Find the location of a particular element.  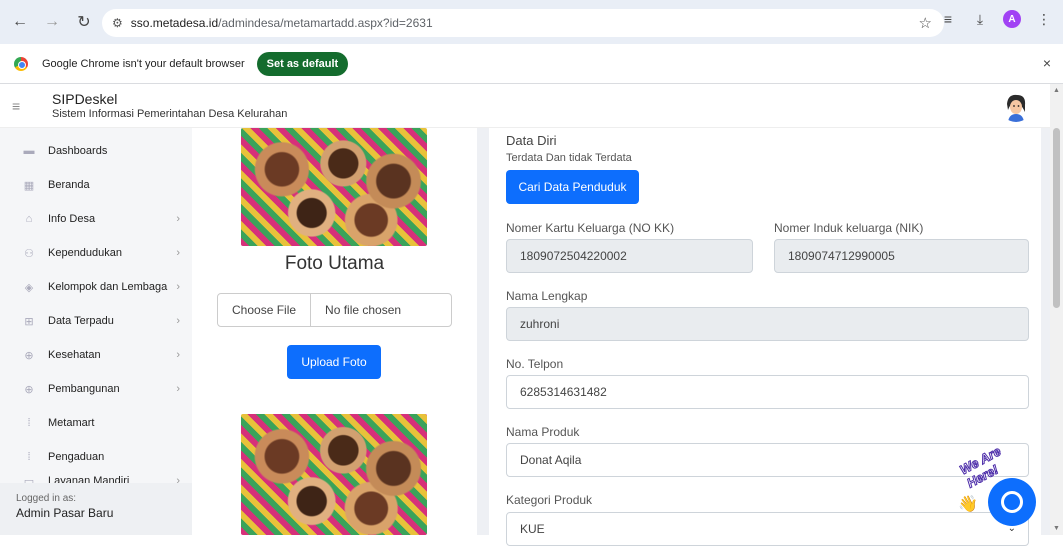

sidebar-item-label: Pengaduan is located at coordinates (76, 457).